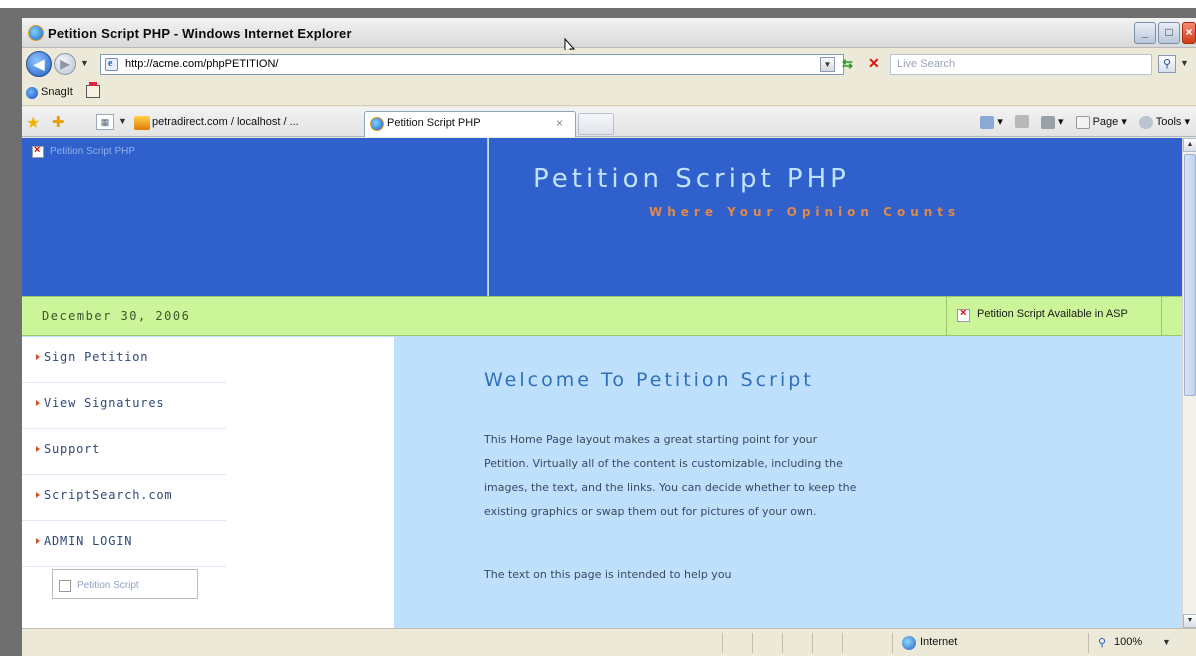  What do you see at coordinates (598, 13) in the screenshot?
I see `screen-frame-top` at bounding box center [598, 13].